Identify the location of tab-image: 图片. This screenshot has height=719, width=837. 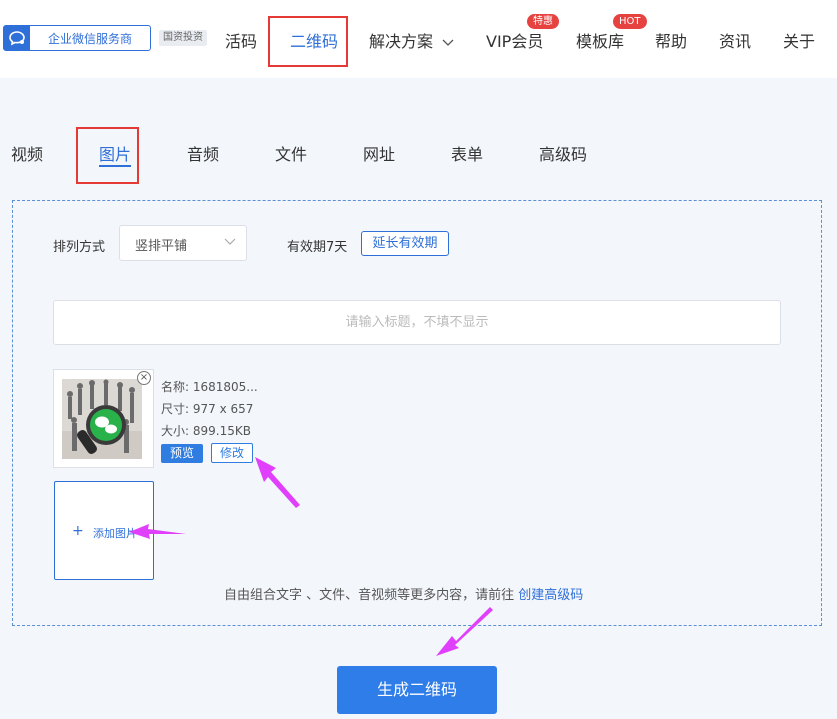
(115, 153).